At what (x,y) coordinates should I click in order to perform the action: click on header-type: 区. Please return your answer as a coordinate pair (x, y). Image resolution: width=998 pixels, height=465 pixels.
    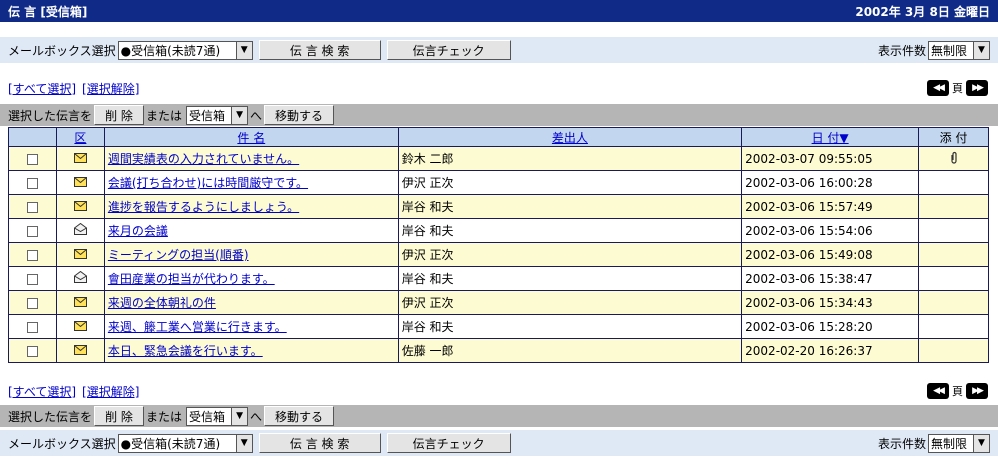
    Looking at the image, I should click on (80, 137).